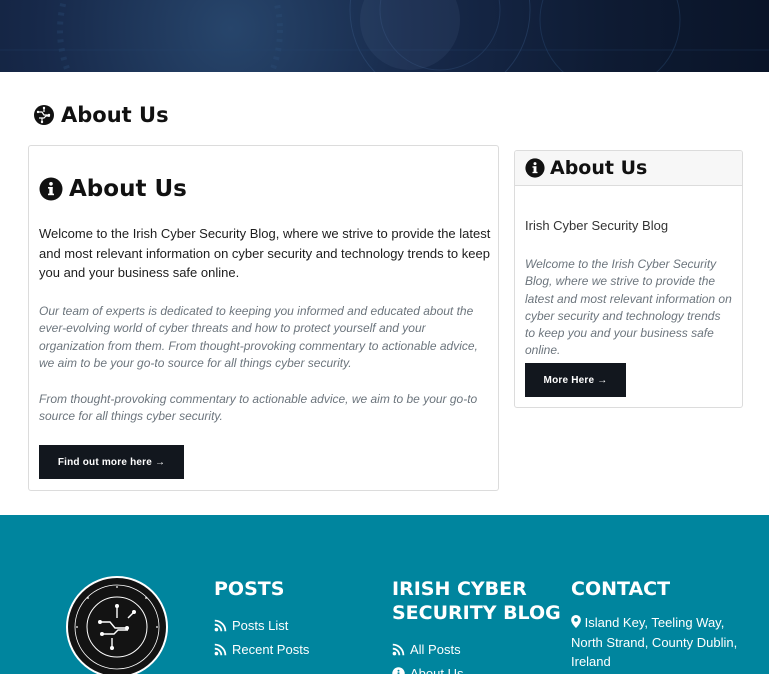 The height and width of the screenshot is (674, 769). Describe the element at coordinates (437, 669) in the screenshot. I see `footer-link-label: About Us` at that location.